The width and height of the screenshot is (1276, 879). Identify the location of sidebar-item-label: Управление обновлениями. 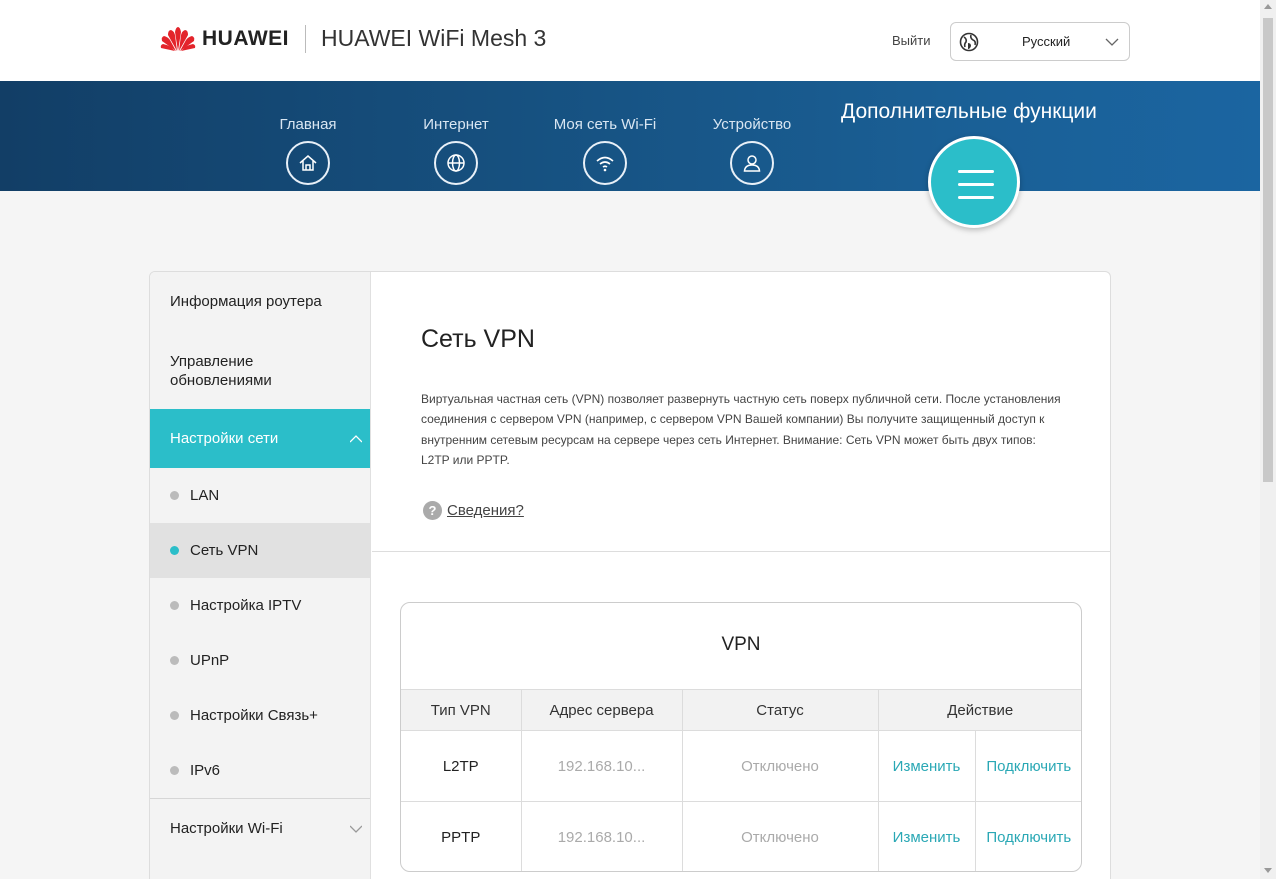
(221, 371).